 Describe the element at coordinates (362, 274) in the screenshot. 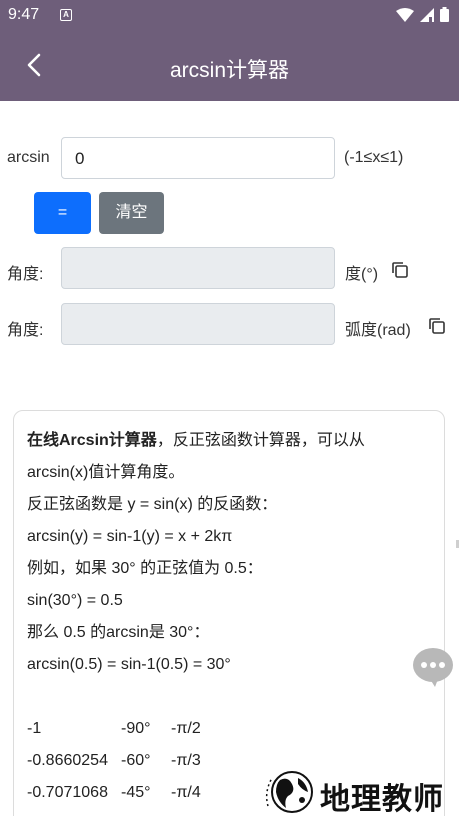

I see `degree-unit: 度(°)` at that location.